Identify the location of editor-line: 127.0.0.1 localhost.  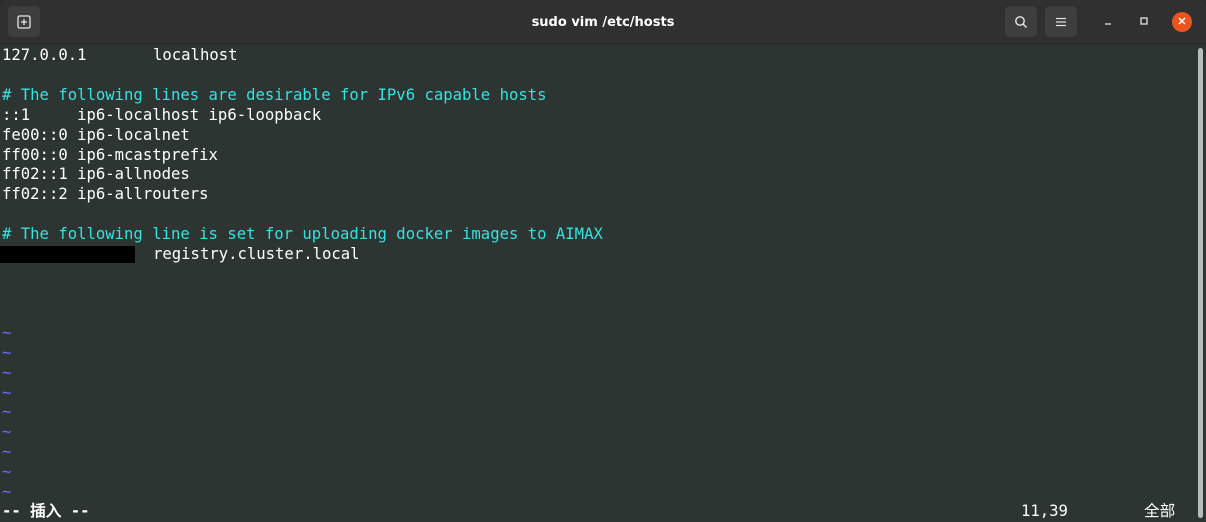
(120, 55).